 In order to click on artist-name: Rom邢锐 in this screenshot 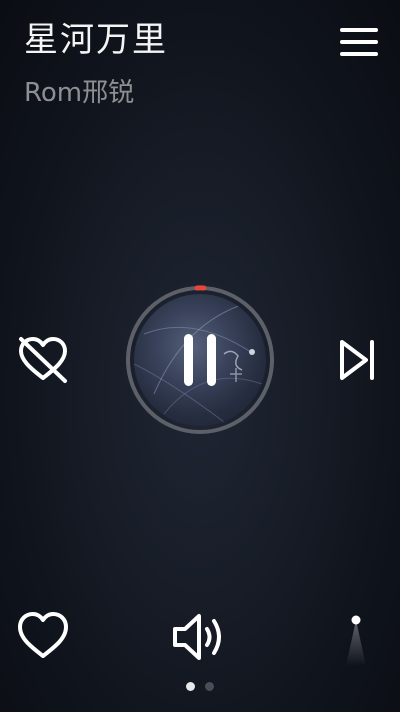, I will do `click(79, 93)`.